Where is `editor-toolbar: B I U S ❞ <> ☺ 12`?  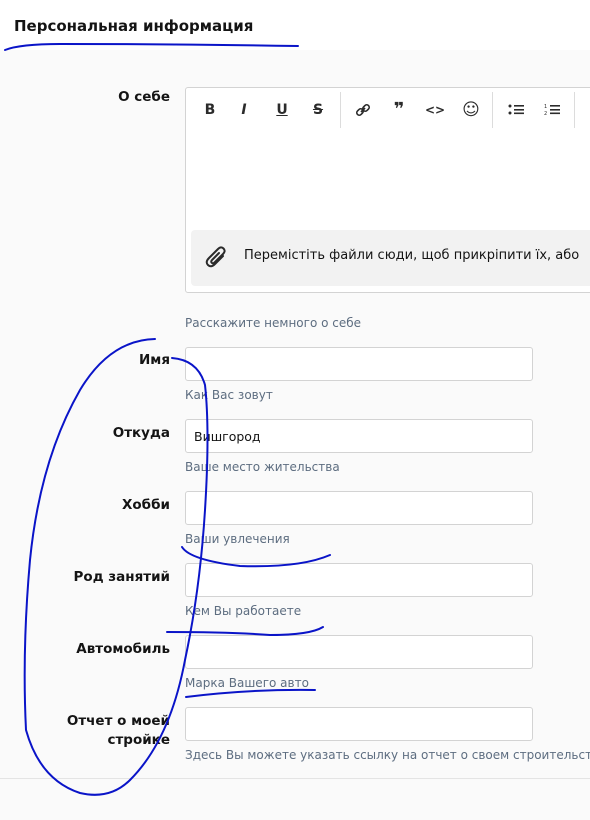
editor-toolbar: B I U S ❞ <> ☺ 12 is located at coordinates (388, 110).